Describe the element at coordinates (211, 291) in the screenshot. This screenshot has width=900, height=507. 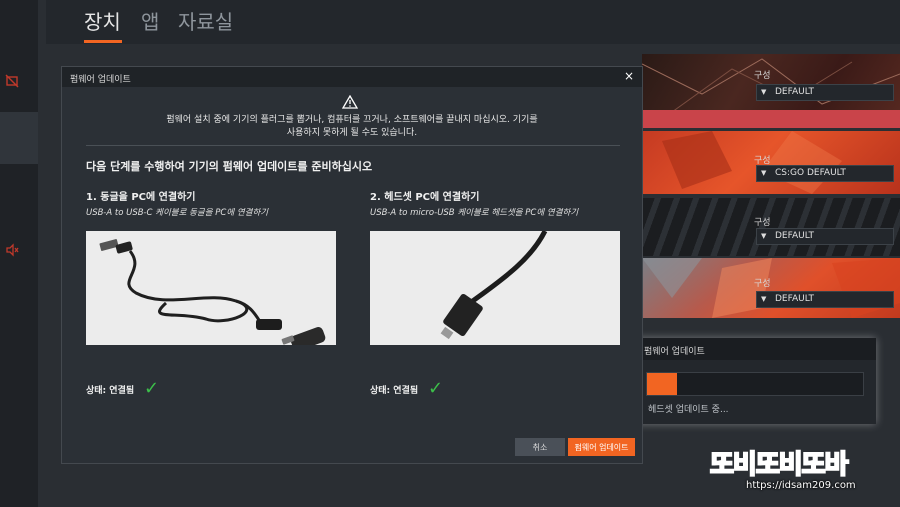
I see `dongle-cable-image` at that location.